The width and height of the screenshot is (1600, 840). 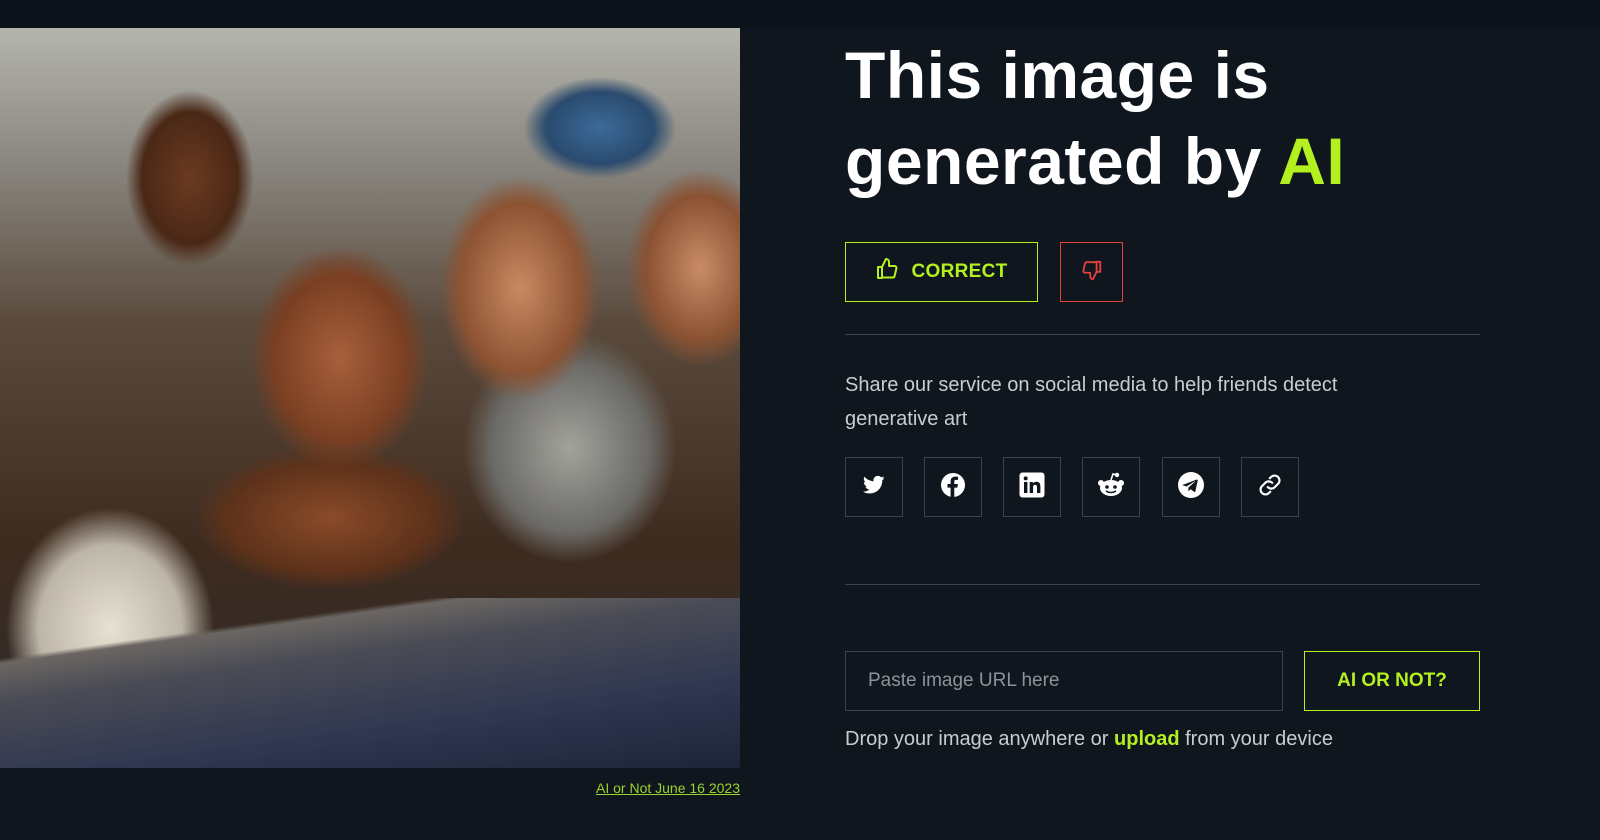 I want to click on twitter-button, so click(x=874, y=487).